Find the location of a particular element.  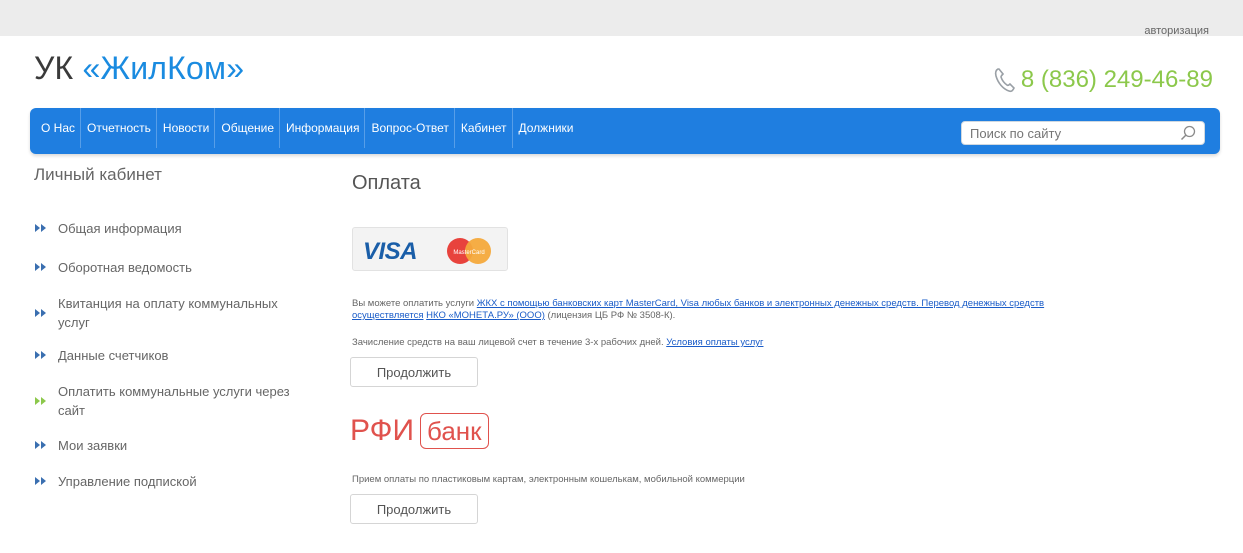

sidebar-item-subscription: Управление подпиской is located at coordinates (179, 481).